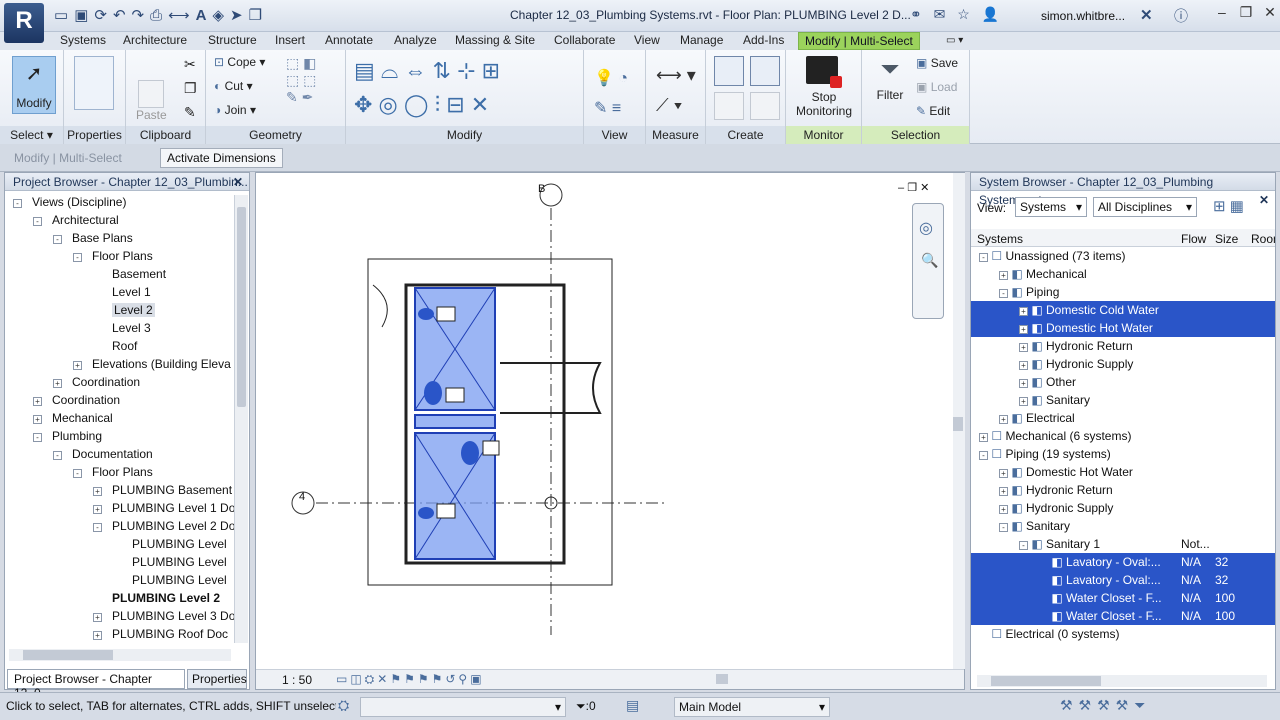 The image size is (1280, 720). Describe the element at coordinates (1181, 16) in the screenshot. I see `help-icon: ⓘ` at that location.